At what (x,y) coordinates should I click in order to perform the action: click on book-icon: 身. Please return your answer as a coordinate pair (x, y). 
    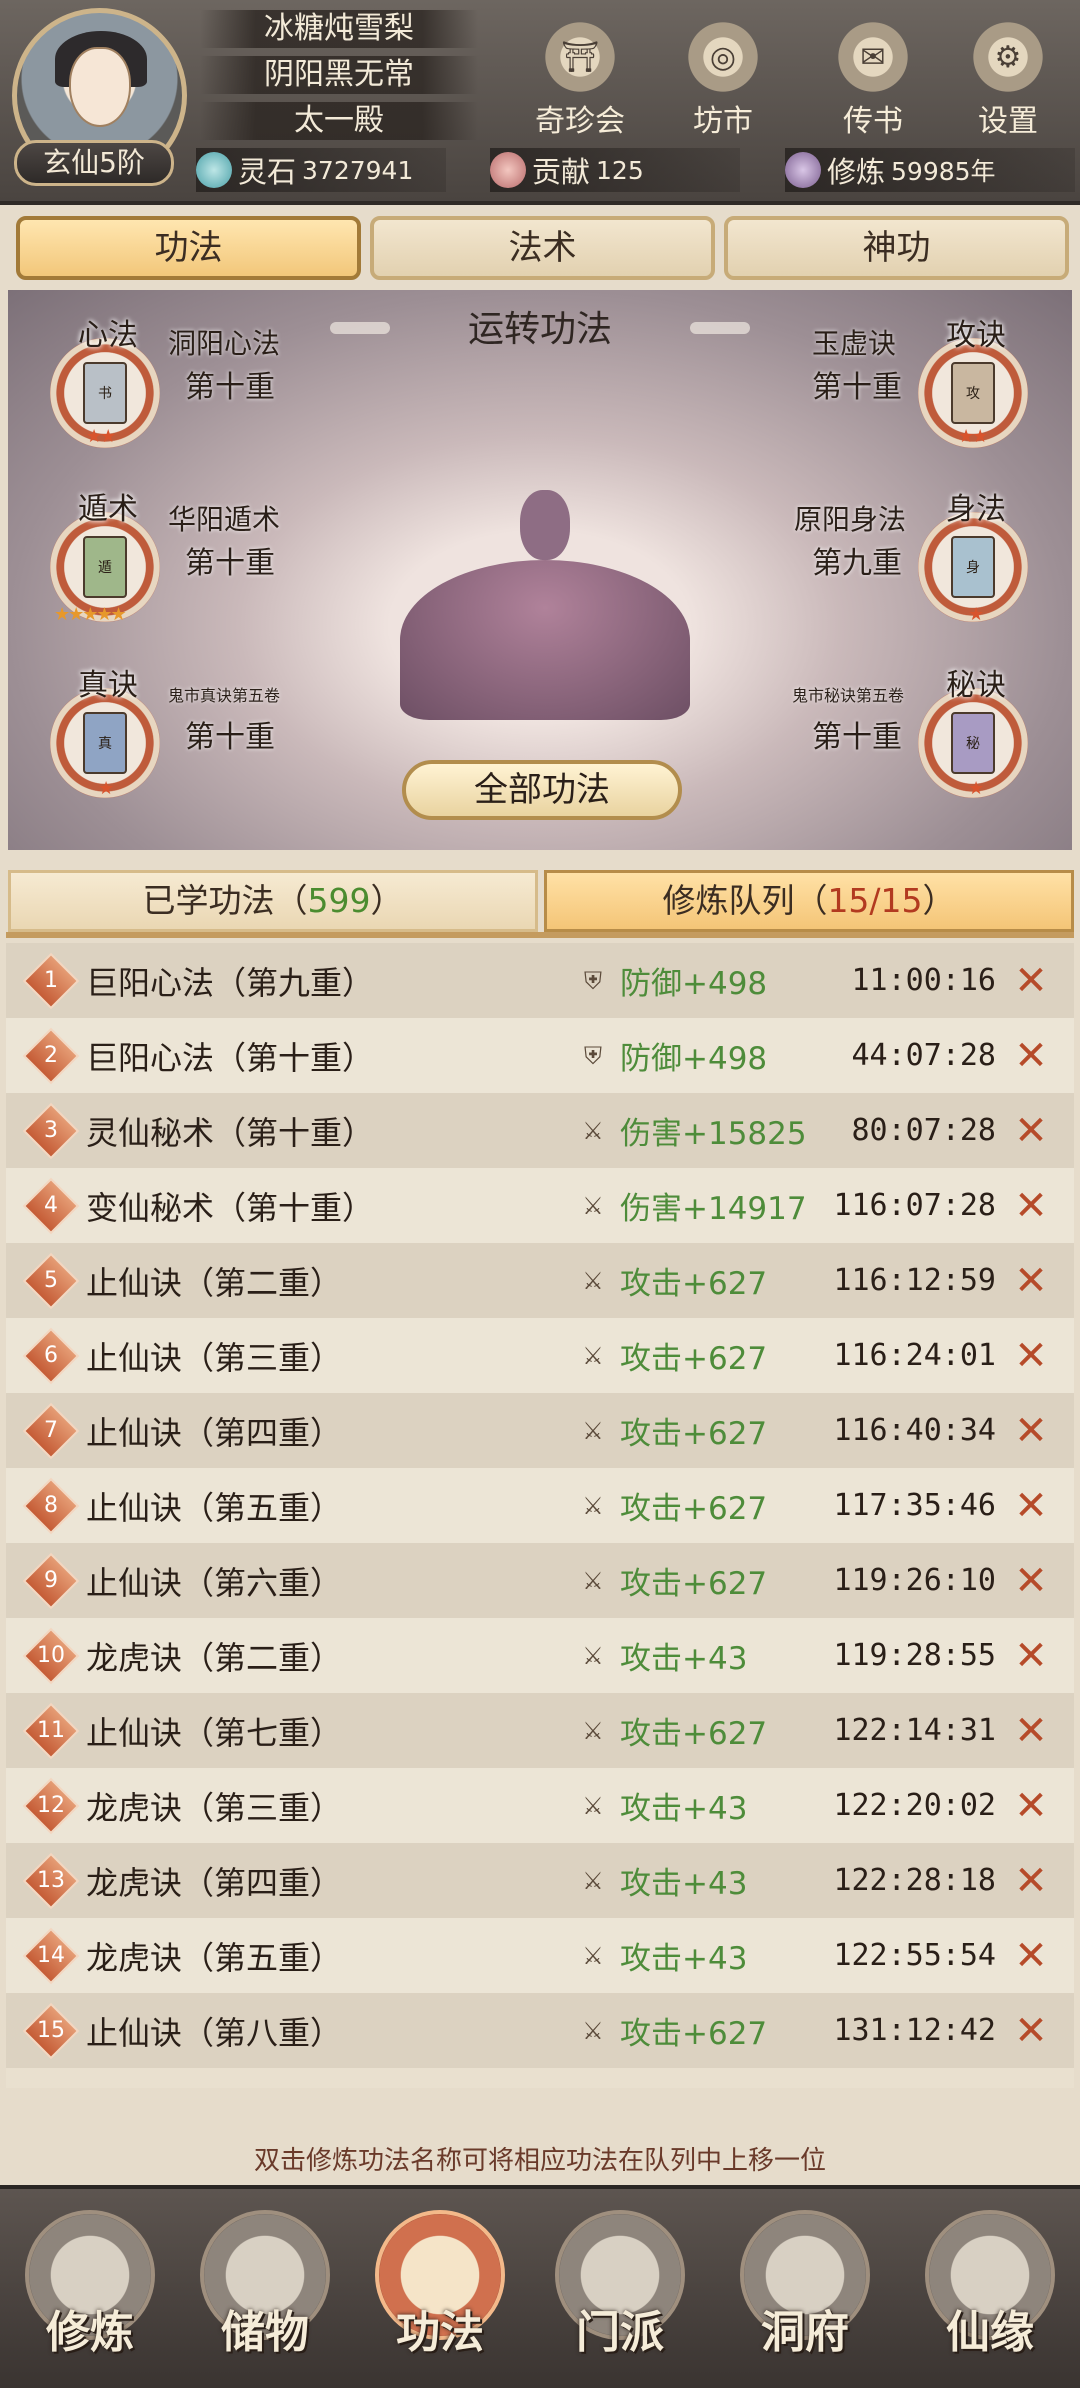
    Looking at the image, I should click on (973, 567).